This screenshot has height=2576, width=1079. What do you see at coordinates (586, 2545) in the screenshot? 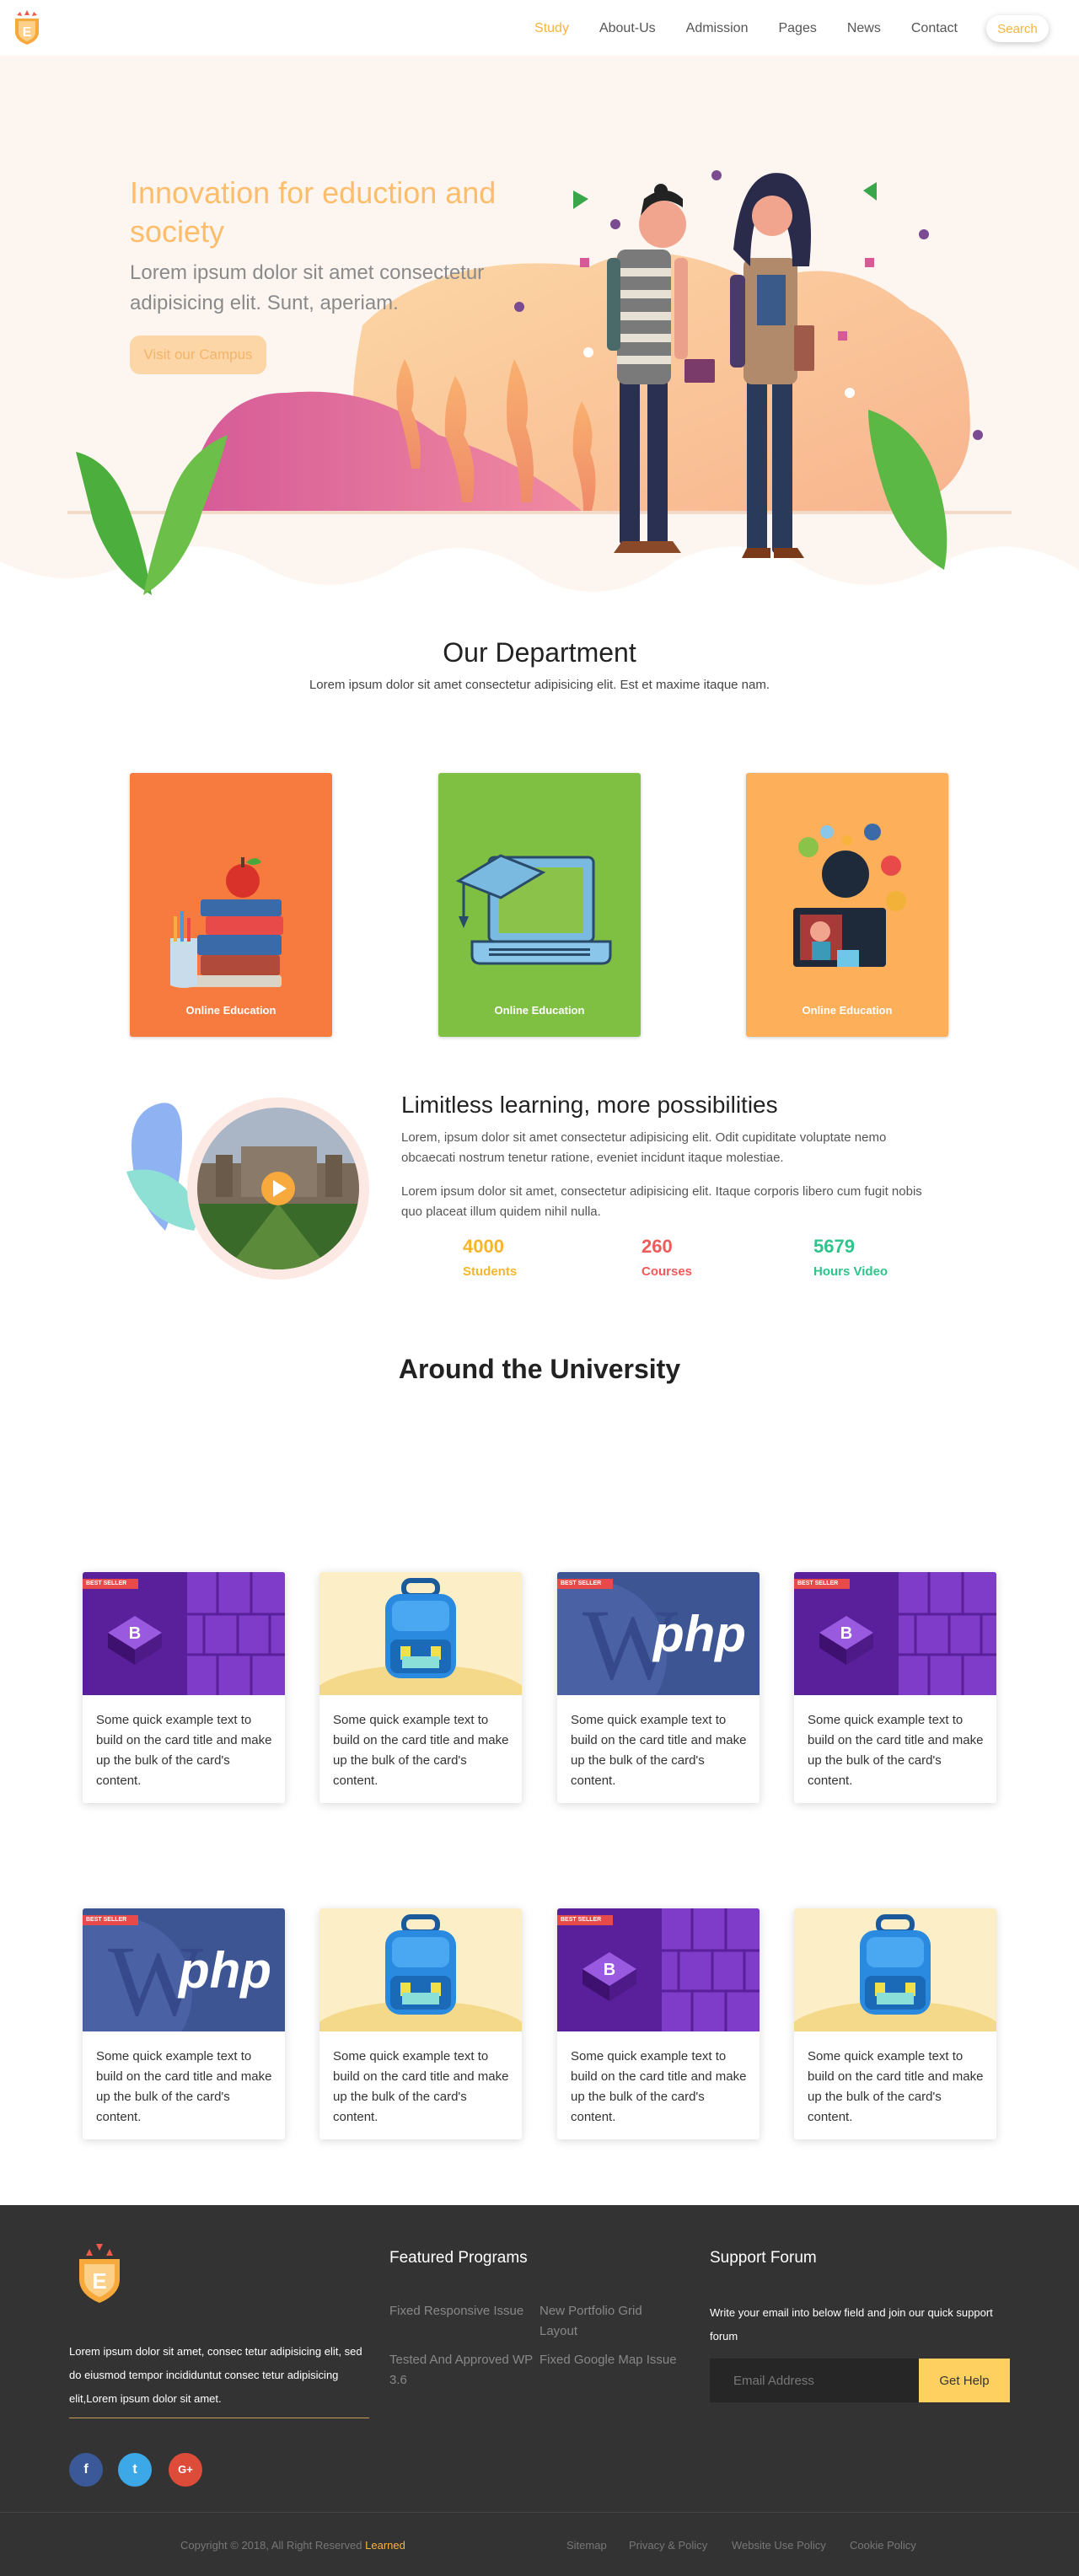
I see `footer-link-sitemap: Sitemap` at bounding box center [586, 2545].